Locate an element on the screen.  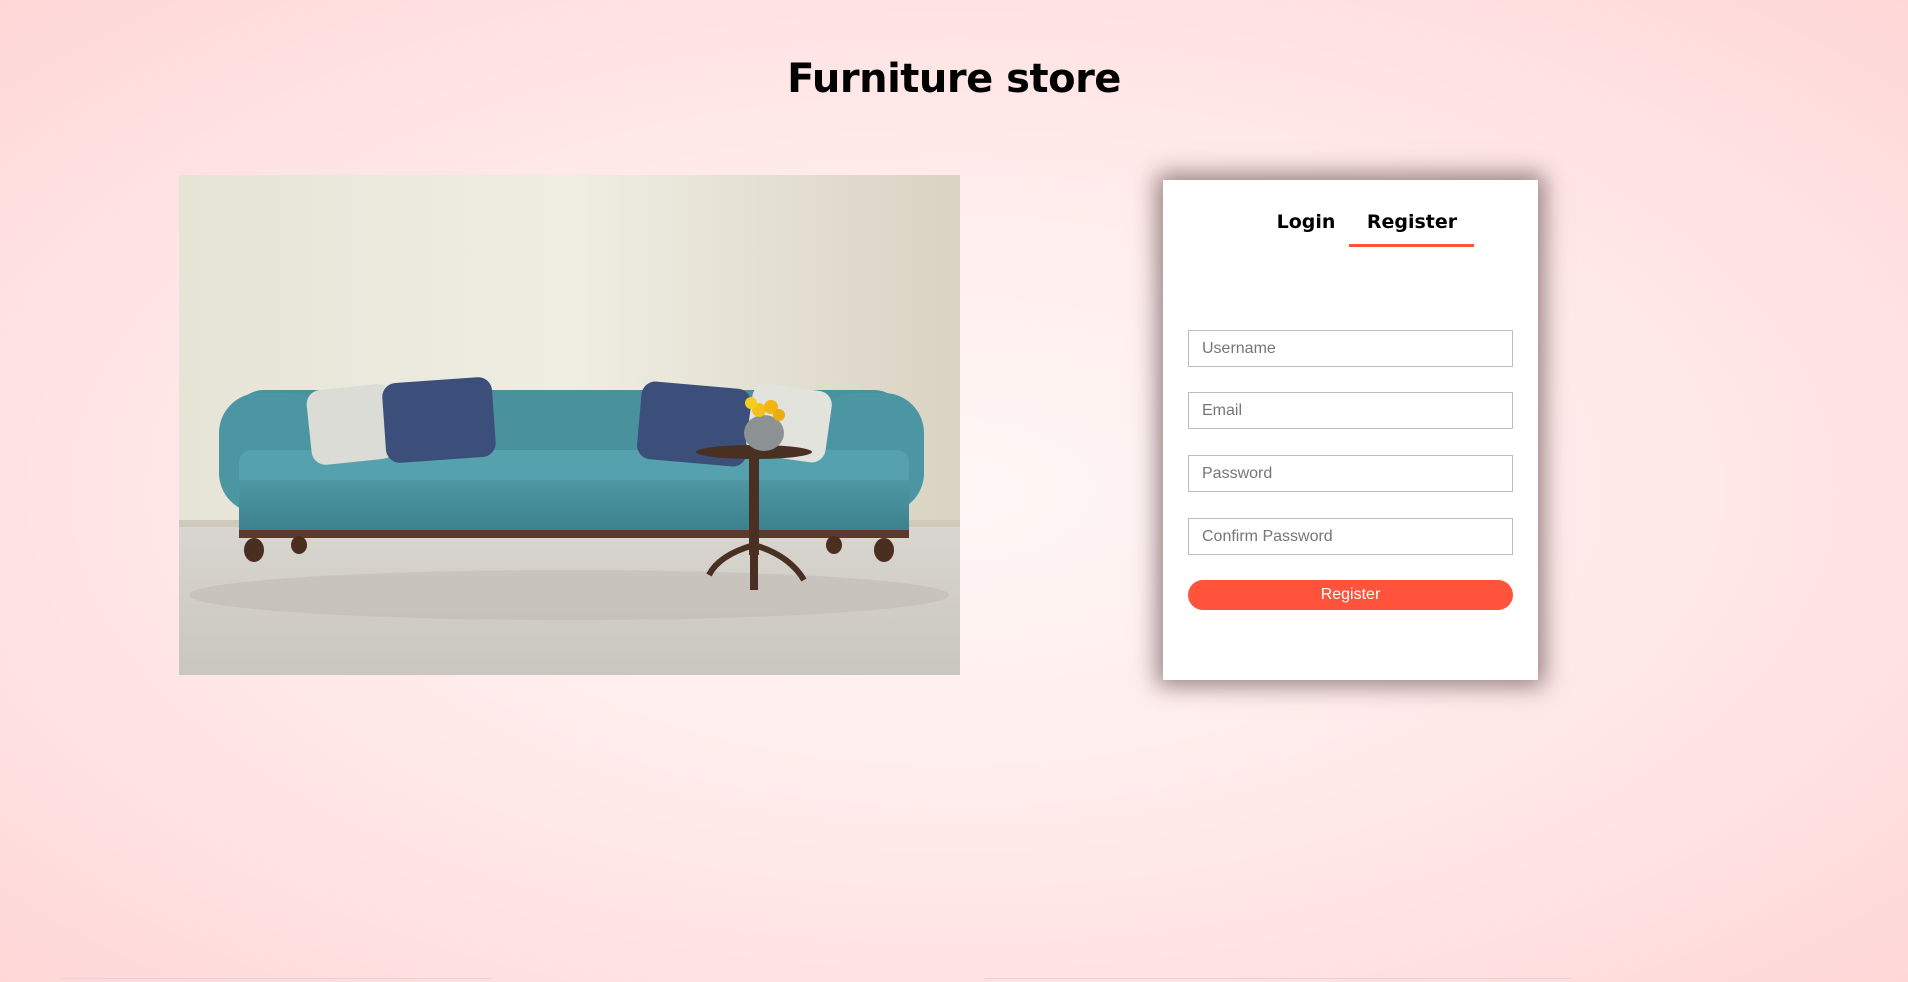
page-title: Furniture store is located at coordinates (954, 79).